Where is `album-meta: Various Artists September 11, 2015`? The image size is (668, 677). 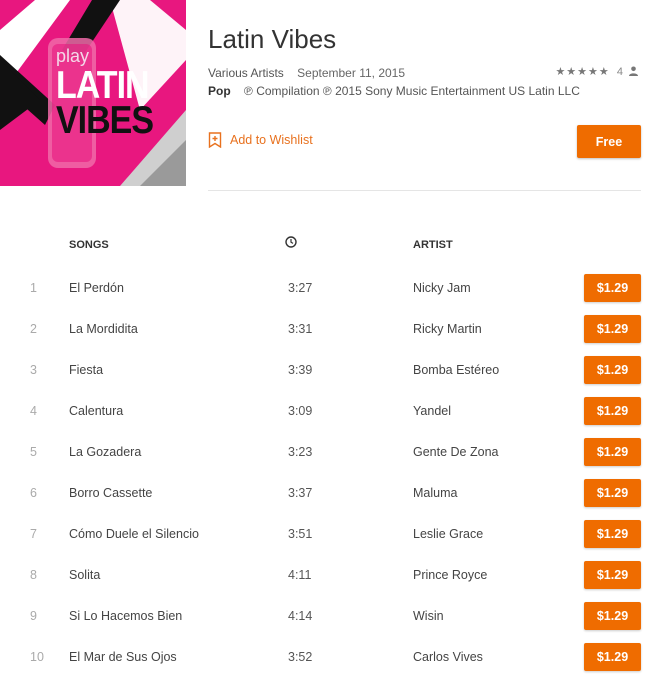 album-meta: Various Artists September 11, 2015 is located at coordinates (306, 73).